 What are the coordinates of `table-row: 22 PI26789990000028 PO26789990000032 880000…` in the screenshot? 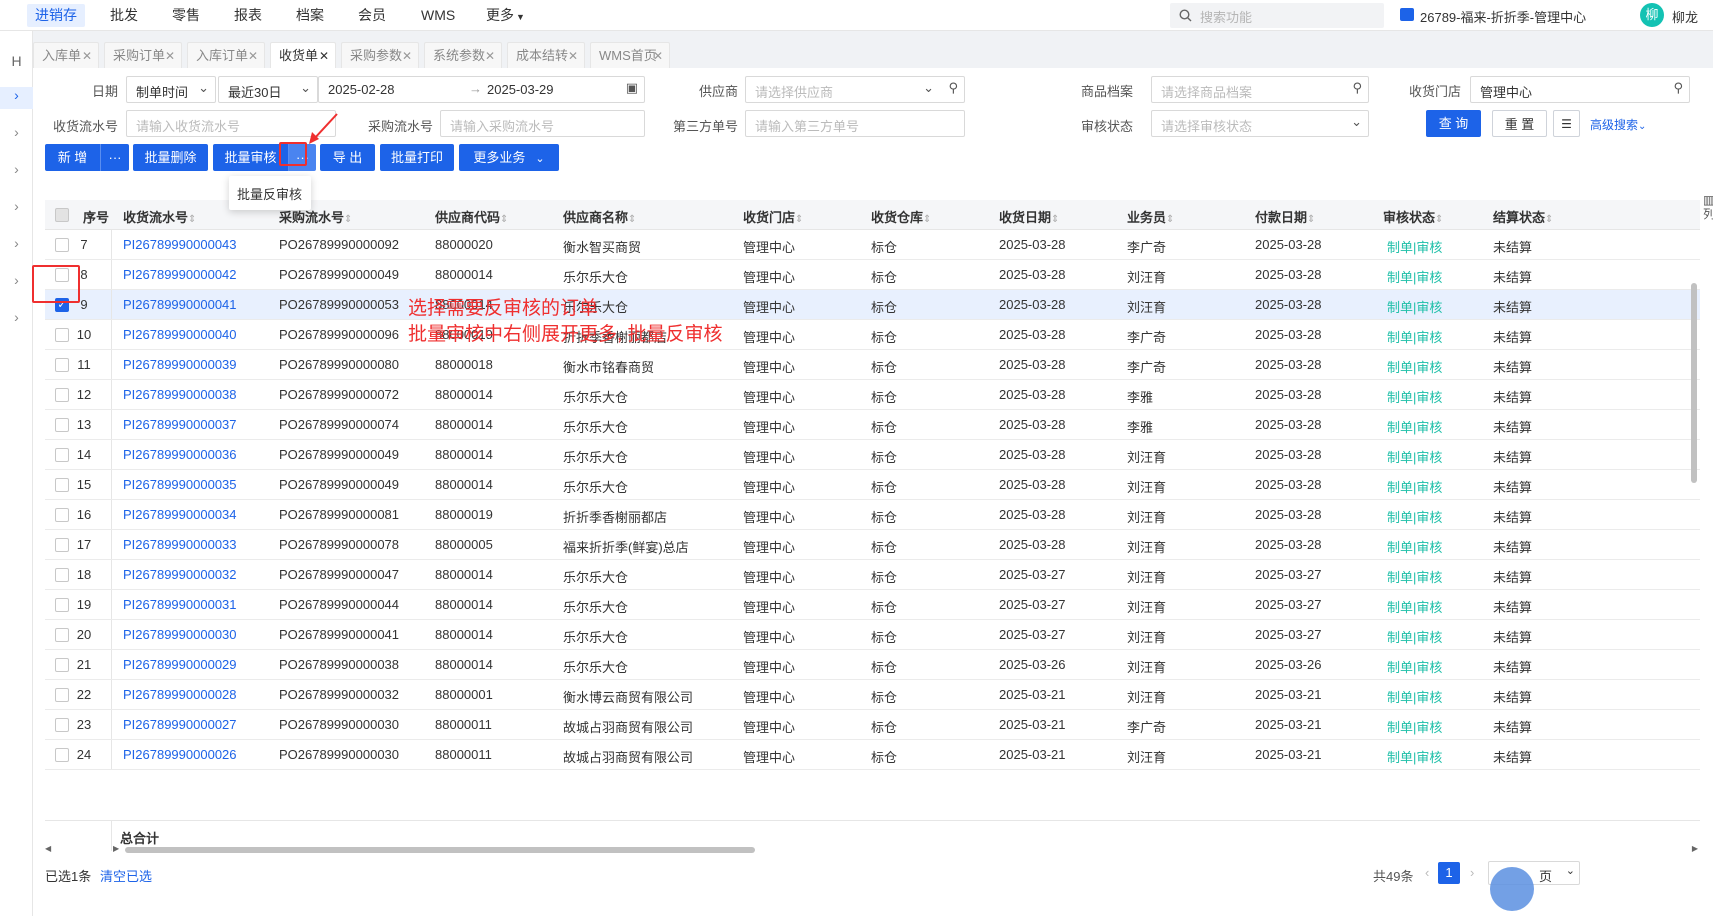 It's located at (872, 695).